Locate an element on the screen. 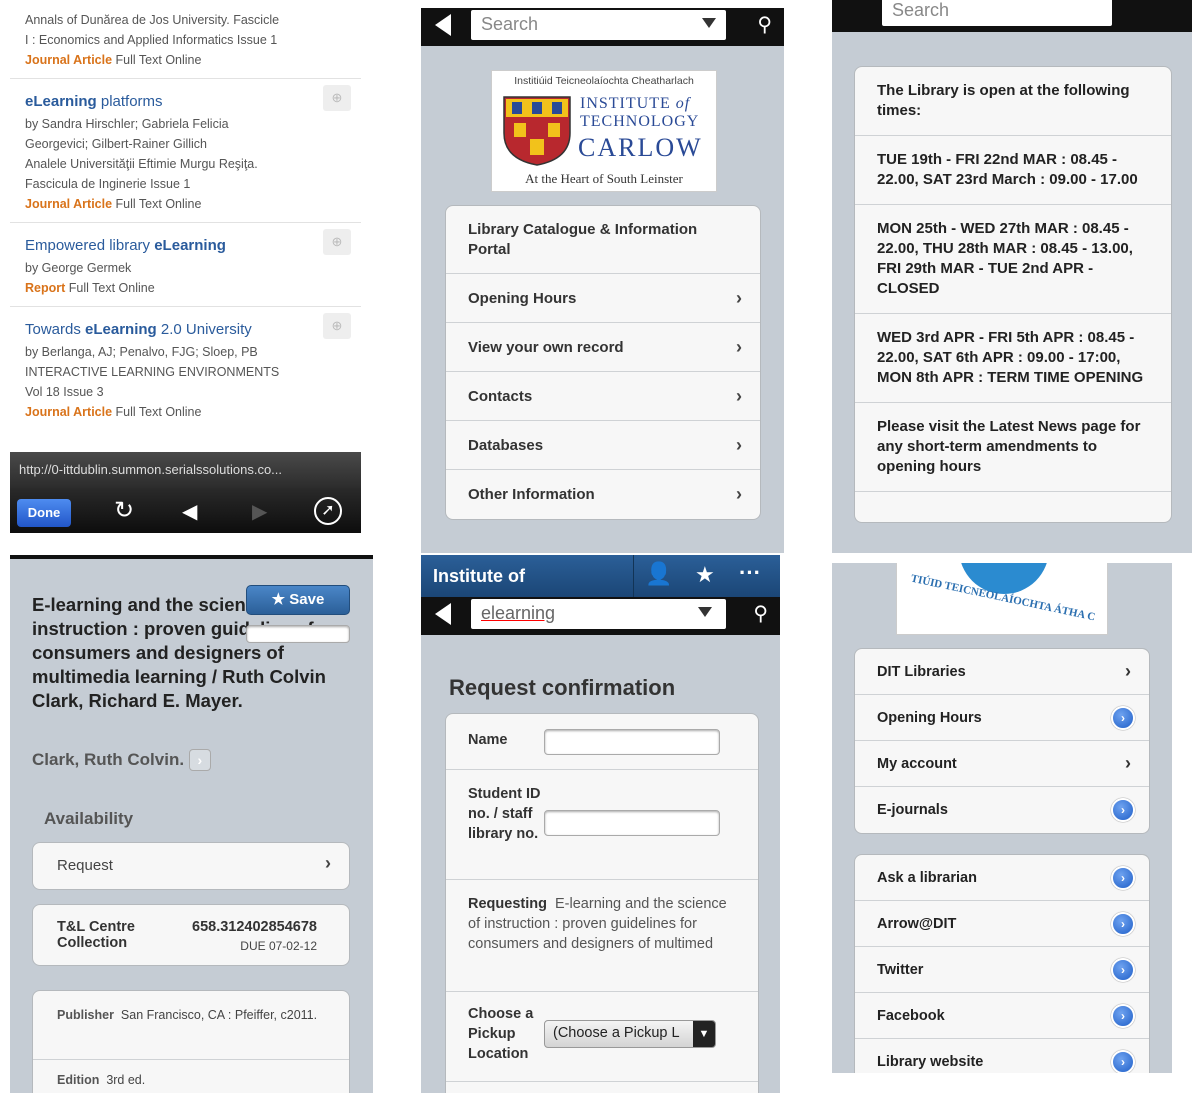 The image size is (1192, 1093). menu-item-ask-librarian: Ask a librarian › is located at coordinates (1002, 878).